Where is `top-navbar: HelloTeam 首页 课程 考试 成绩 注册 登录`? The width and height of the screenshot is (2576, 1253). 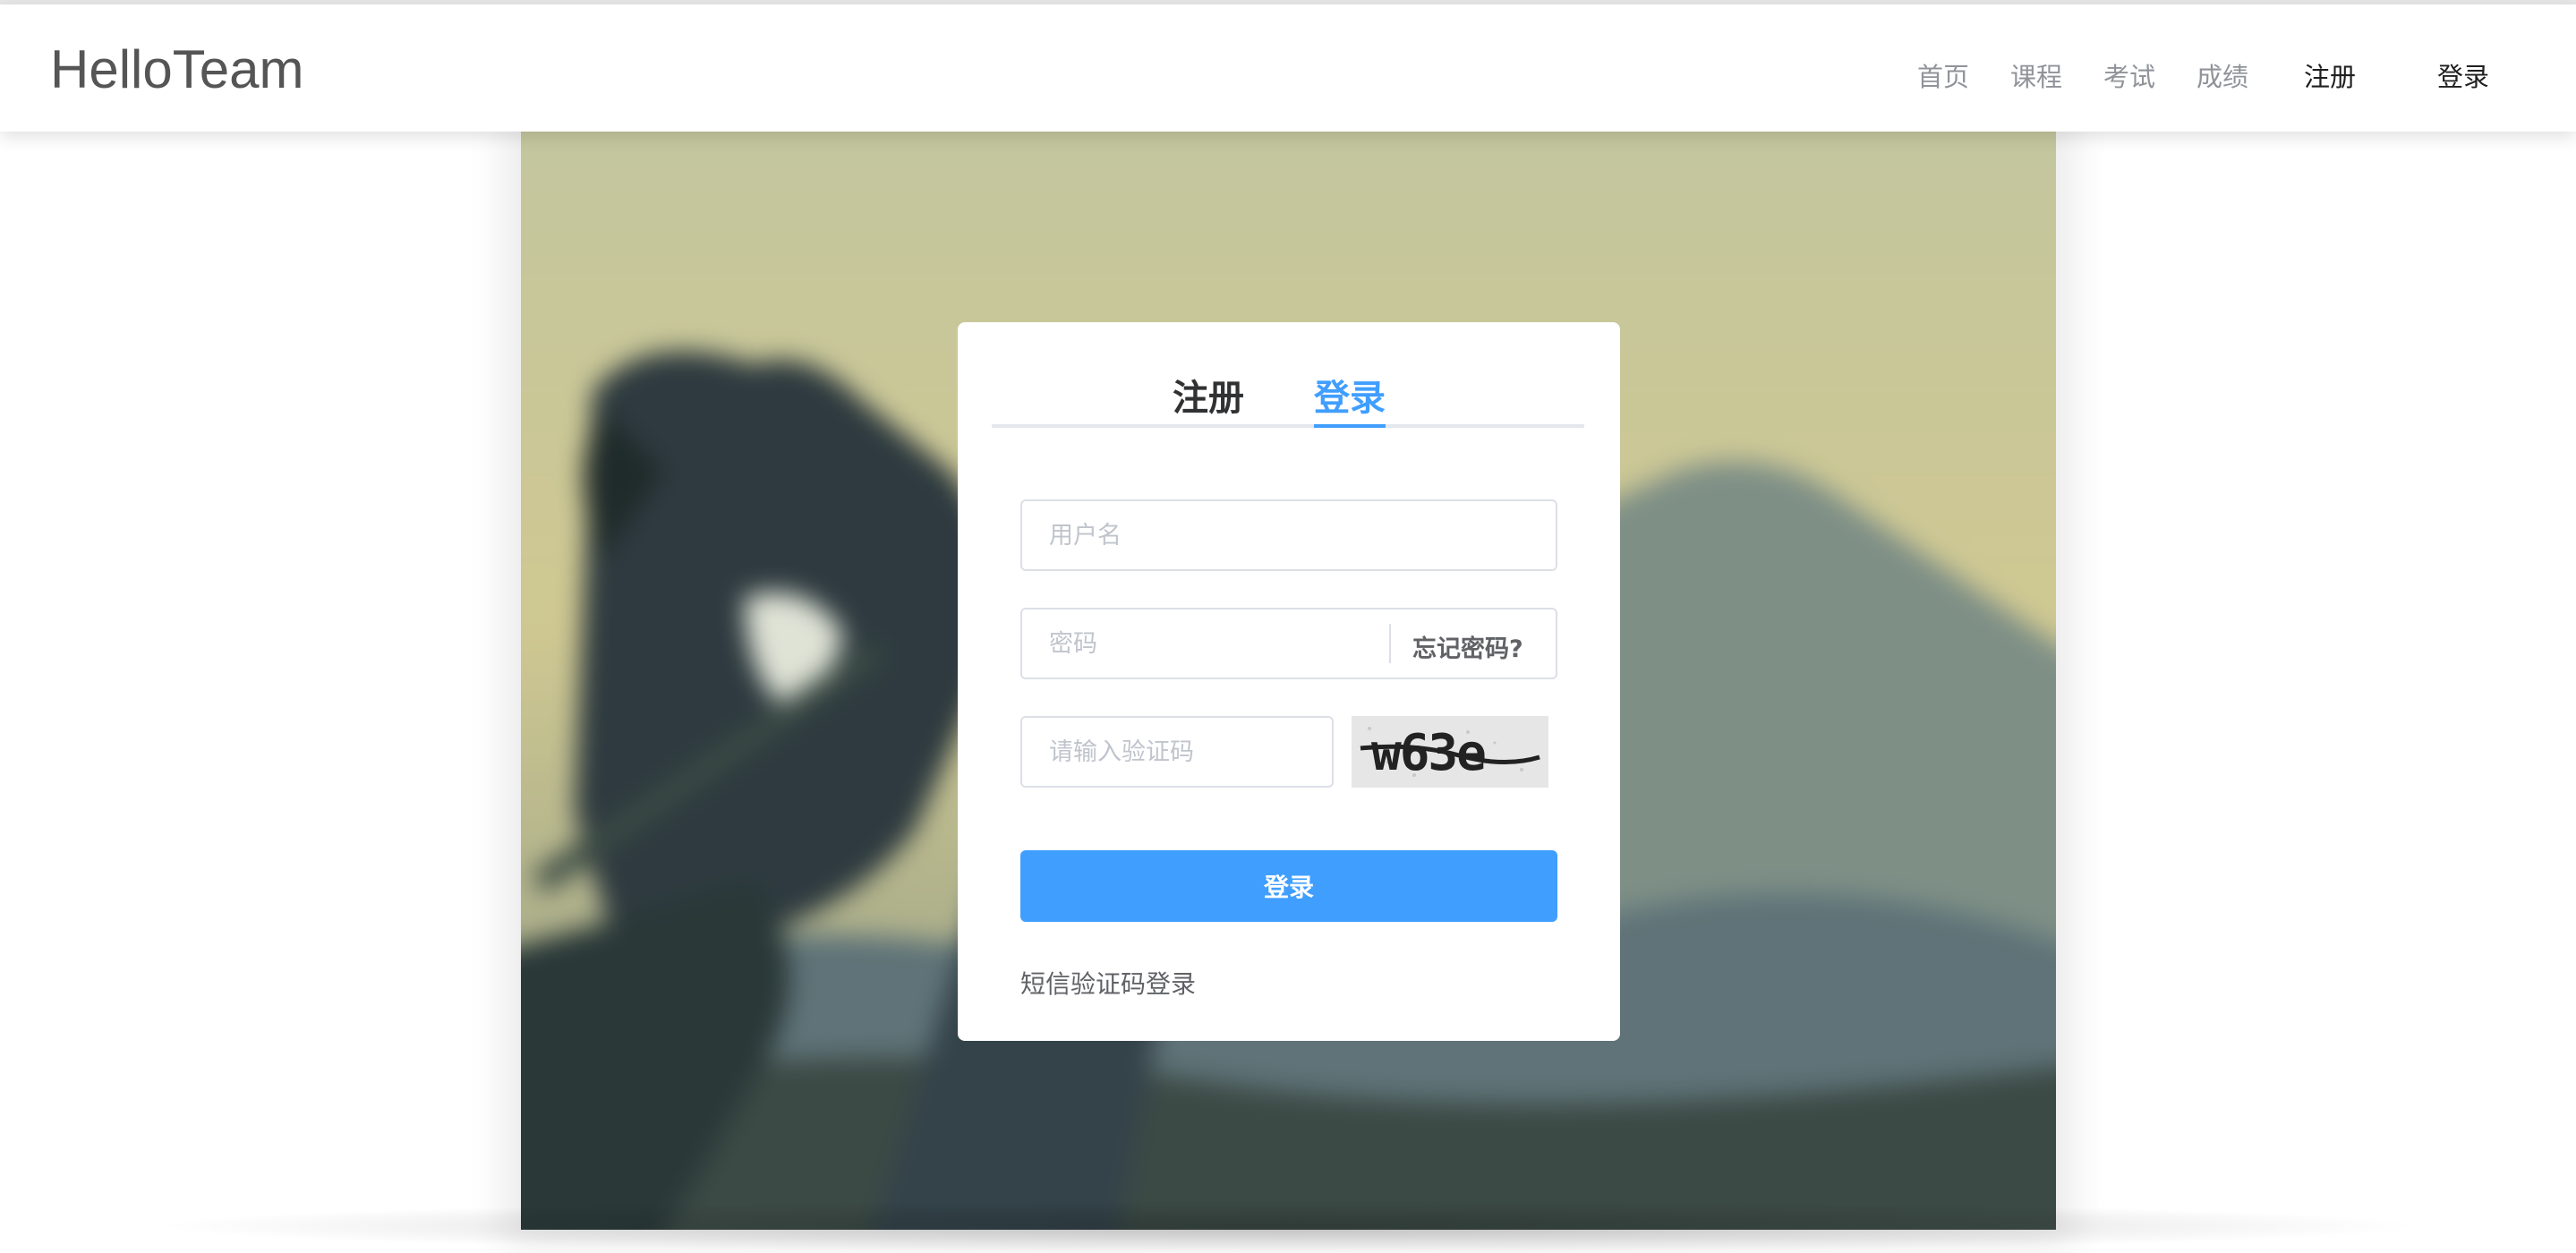
top-navbar: HelloTeam 首页 课程 考试 成绩 注册 登录 is located at coordinates (1288, 68).